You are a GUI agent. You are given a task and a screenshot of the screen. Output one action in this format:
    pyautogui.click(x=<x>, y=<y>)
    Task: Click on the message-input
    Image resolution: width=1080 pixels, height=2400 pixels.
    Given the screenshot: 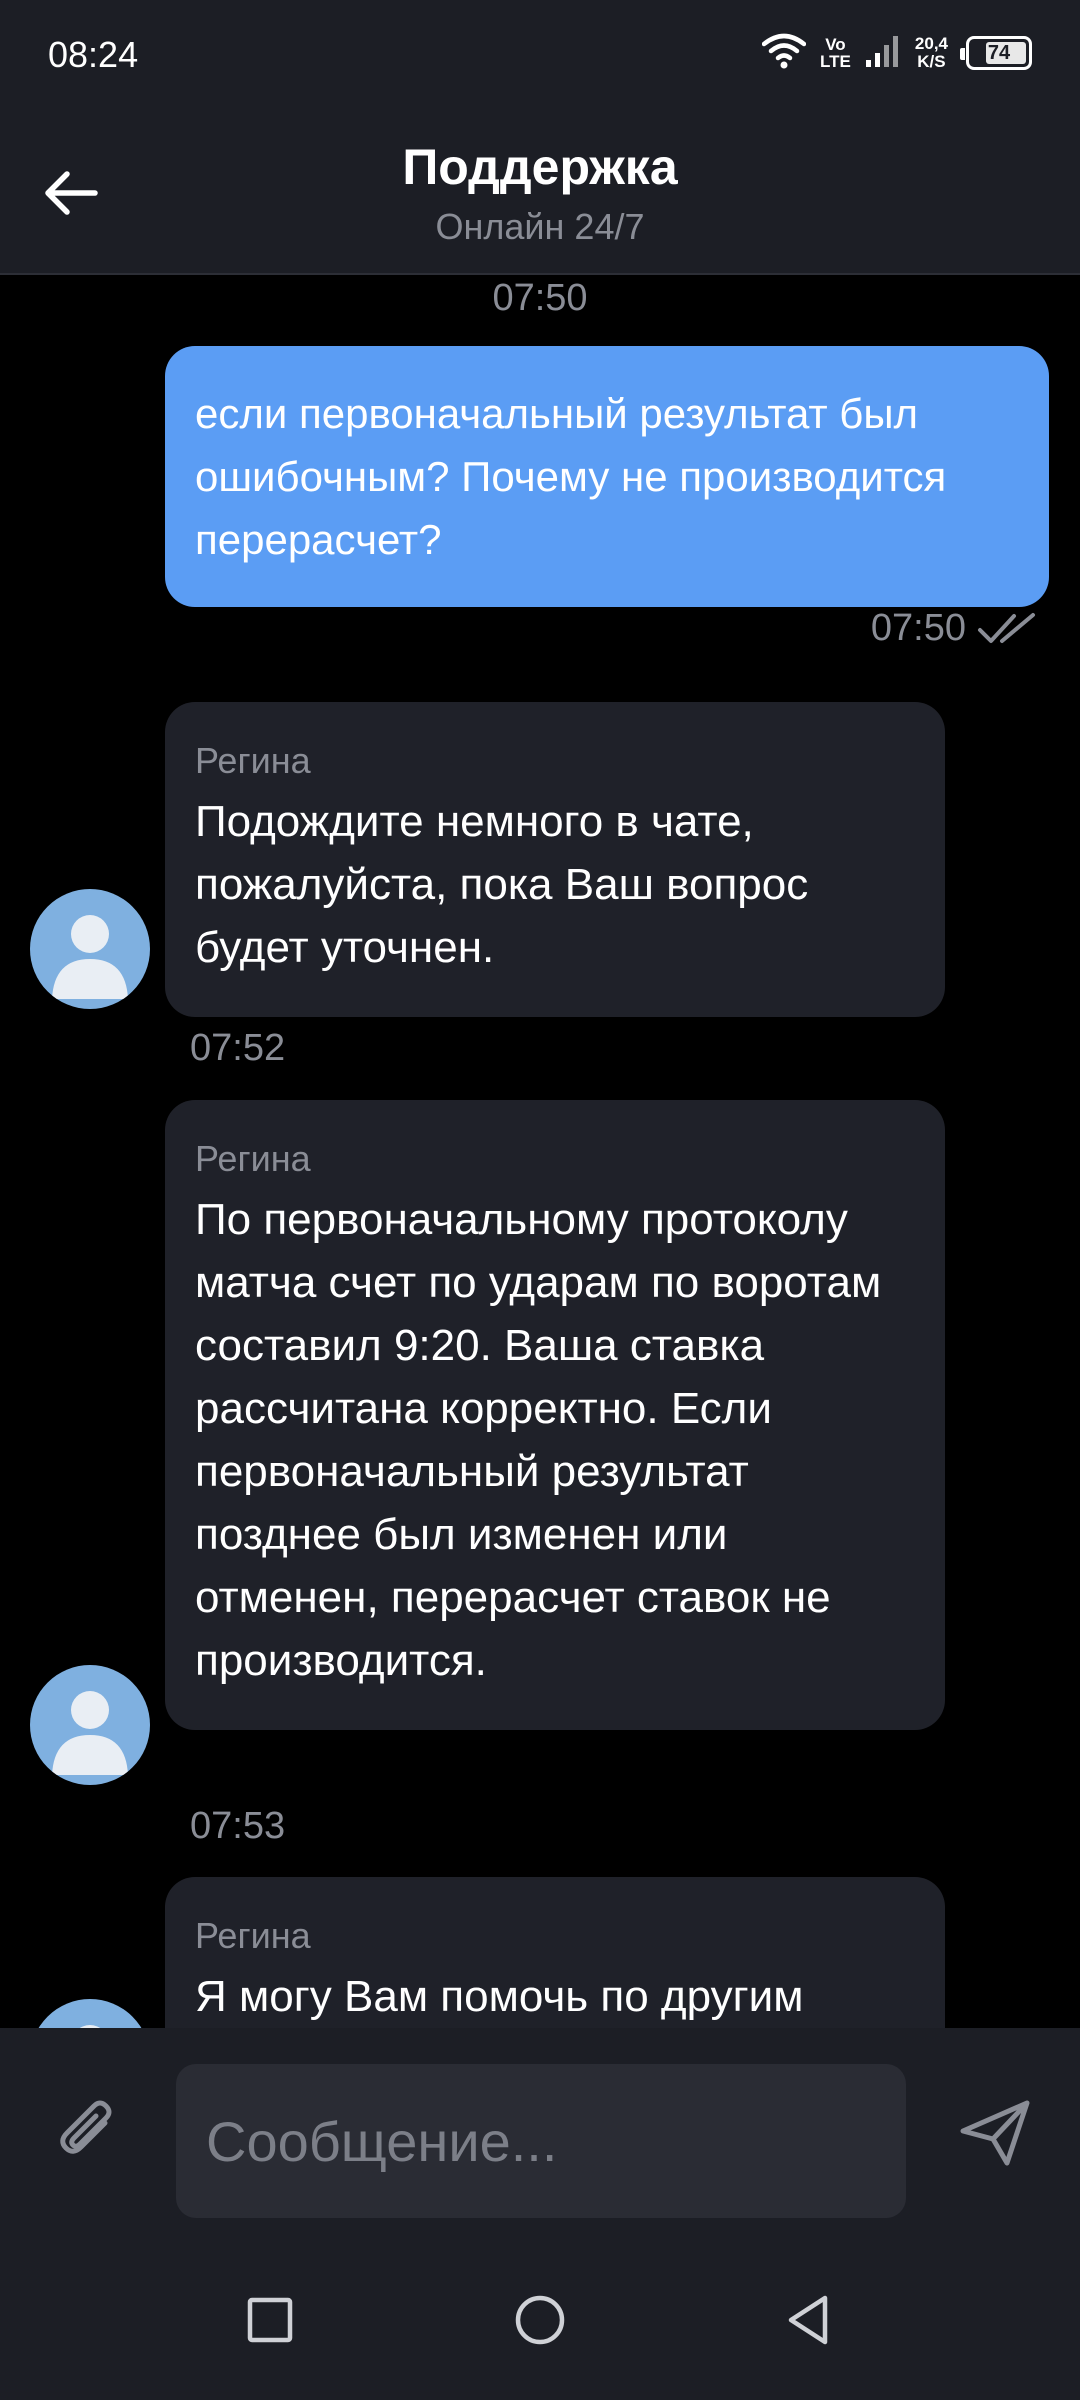 What is the action you would take?
    pyautogui.click(x=541, y=2141)
    